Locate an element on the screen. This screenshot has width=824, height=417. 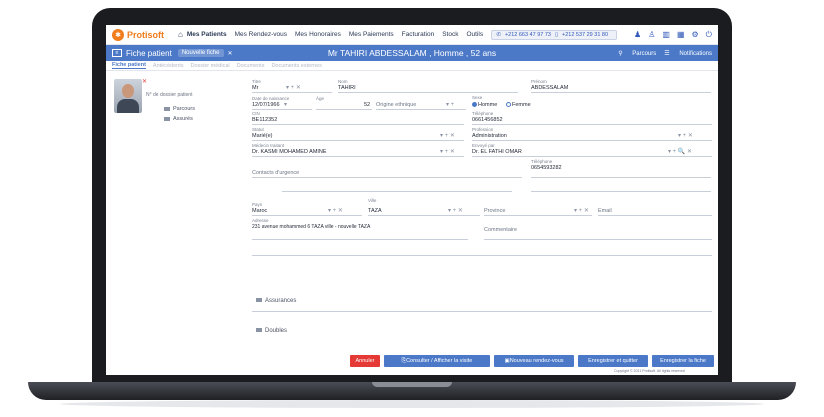
dob-dropdown-icon: ▾ is located at coordinates (285, 104).